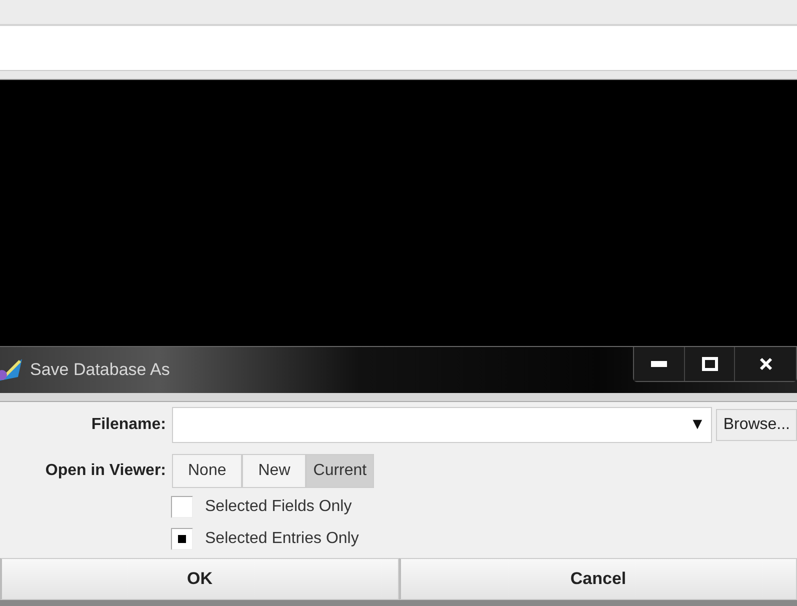 The image size is (797, 606). Describe the element at coordinates (128, 425) in the screenshot. I see `filename-label: Filename:` at that location.